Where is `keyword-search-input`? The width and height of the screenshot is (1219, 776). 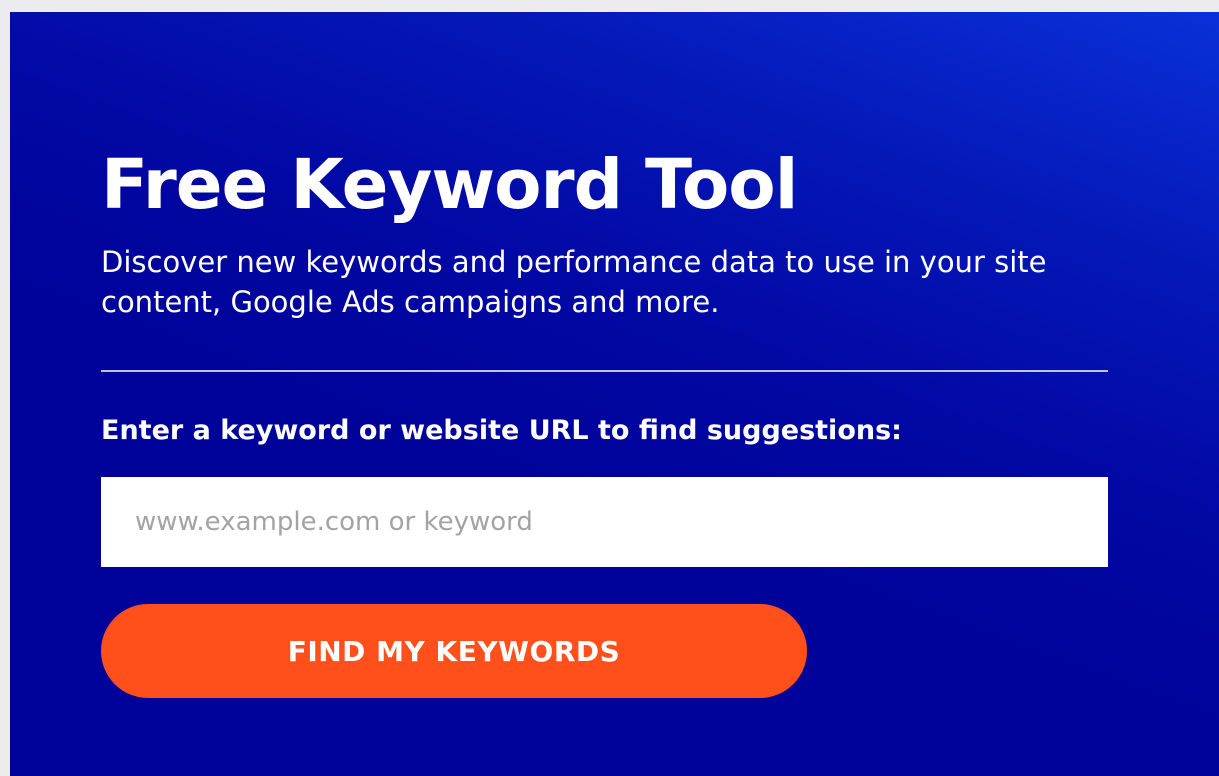 keyword-search-input is located at coordinates (604, 522).